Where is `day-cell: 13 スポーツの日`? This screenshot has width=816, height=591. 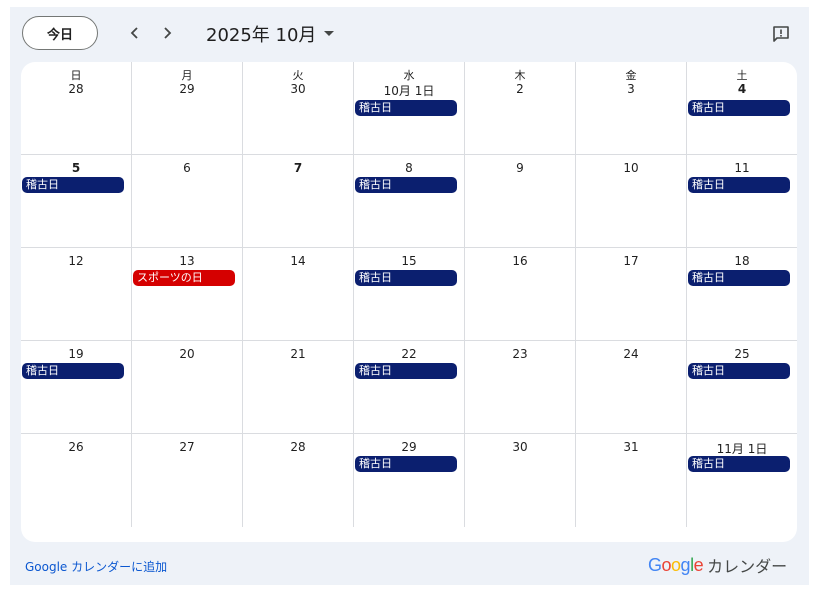
day-cell: 13 スポーツの日 is located at coordinates (187, 294).